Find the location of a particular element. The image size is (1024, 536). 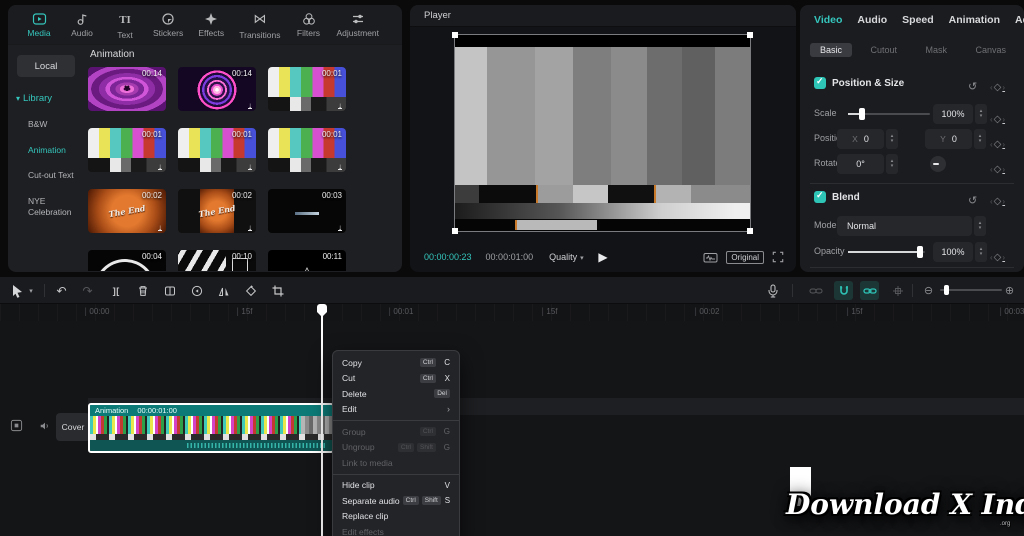

opacity-slider is located at coordinates (886, 252).